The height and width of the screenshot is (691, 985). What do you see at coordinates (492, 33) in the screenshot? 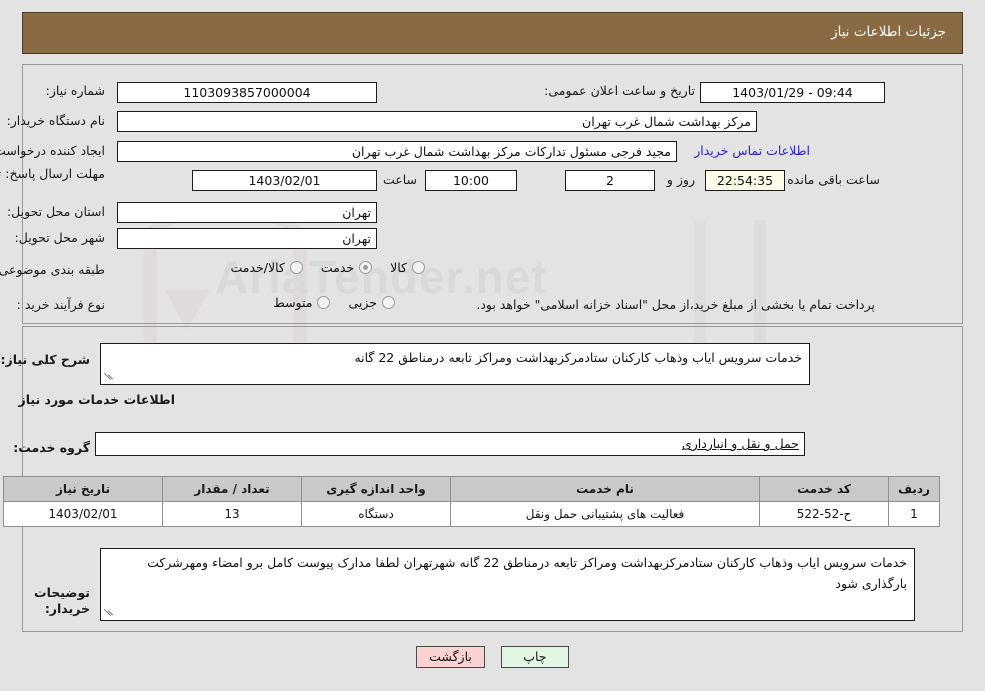
I see `page-header: جزئیات اطلاعات نیاز` at bounding box center [492, 33].